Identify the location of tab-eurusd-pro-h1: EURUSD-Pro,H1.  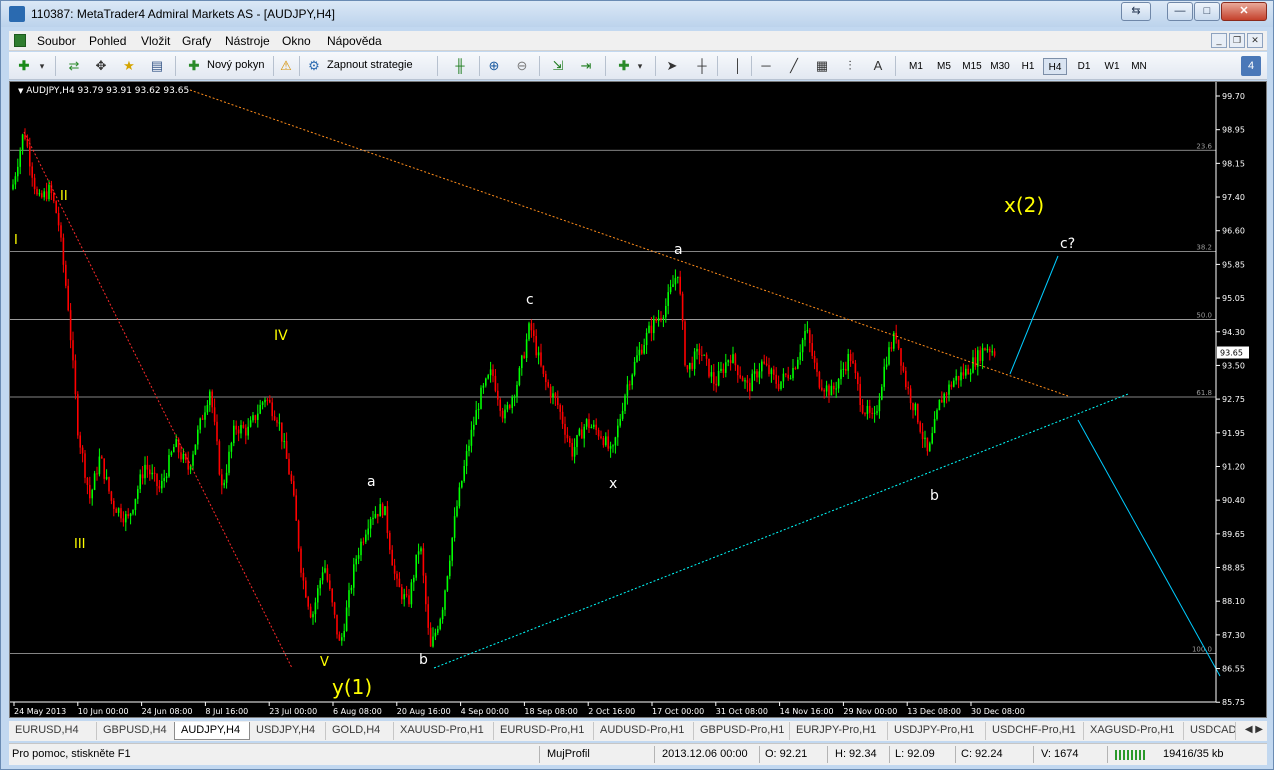
(544, 731).